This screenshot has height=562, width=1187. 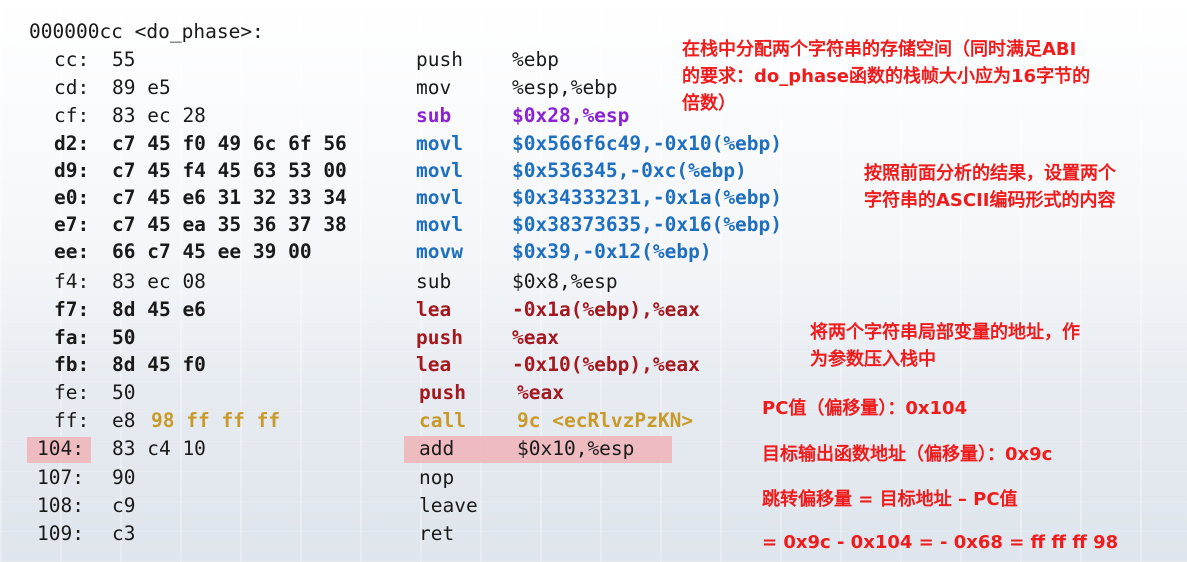 What do you see at coordinates (879, 49) in the screenshot?
I see `note-line: 在栈中分配两个字符串的存储空间（同时满足ABI` at bounding box center [879, 49].